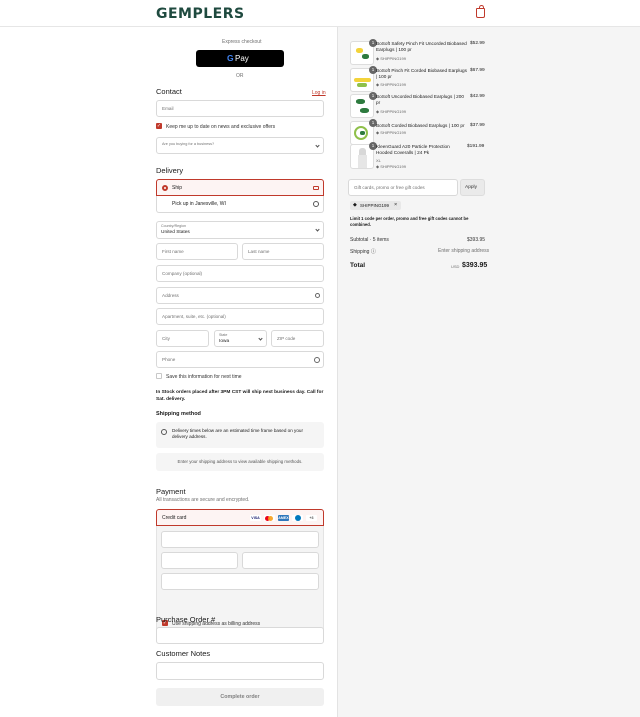 Image resolution: width=640 pixels, height=717 pixels. Describe the element at coordinates (197, 251) in the screenshot. I see `first-name-field: First name` at that location.